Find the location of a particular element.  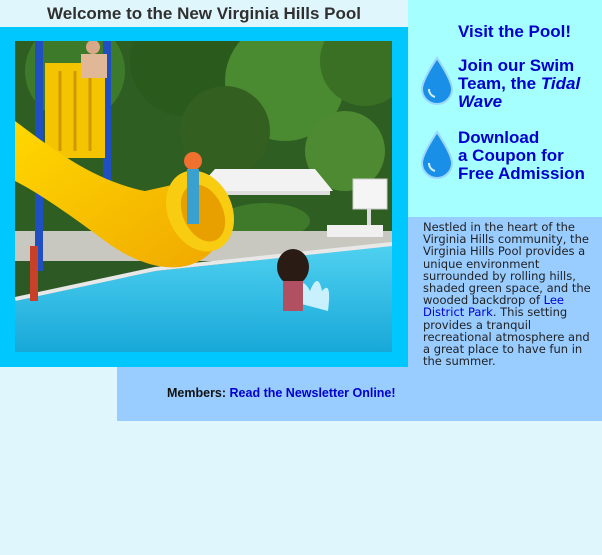

swim-team-link: Join our Swim Team, the Tidal Wave is located at coordinates (530, 84).